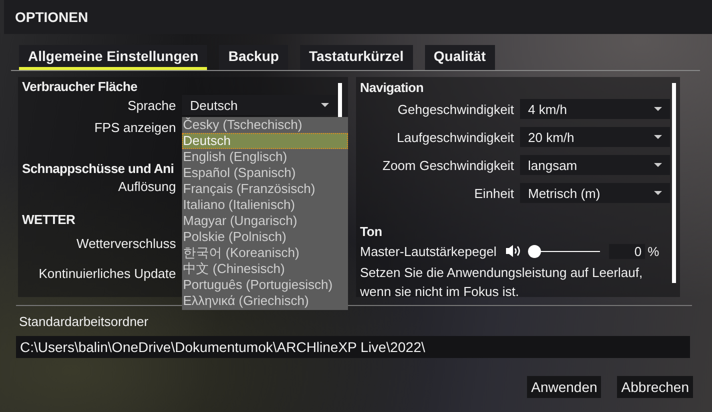 The width and height of the screenshot is (712, 412). I want to click on dropdown-select: langsam, so click(595, 165).